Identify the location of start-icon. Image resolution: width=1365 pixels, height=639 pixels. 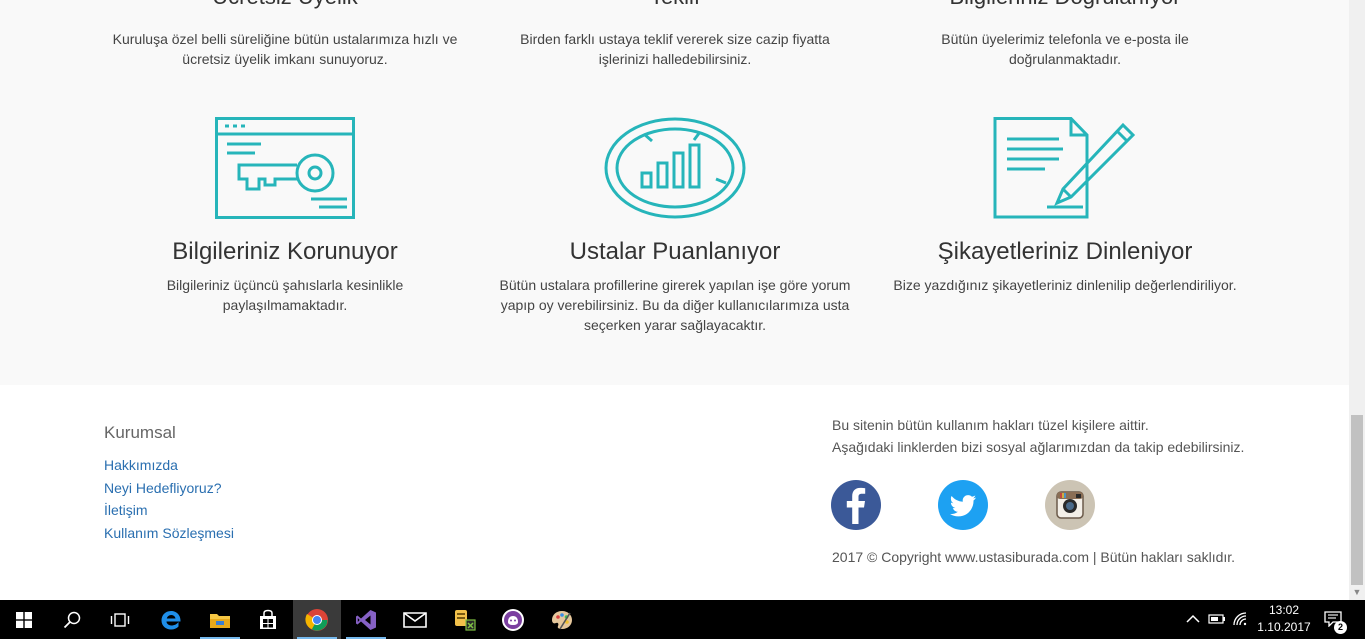
(24, 619).